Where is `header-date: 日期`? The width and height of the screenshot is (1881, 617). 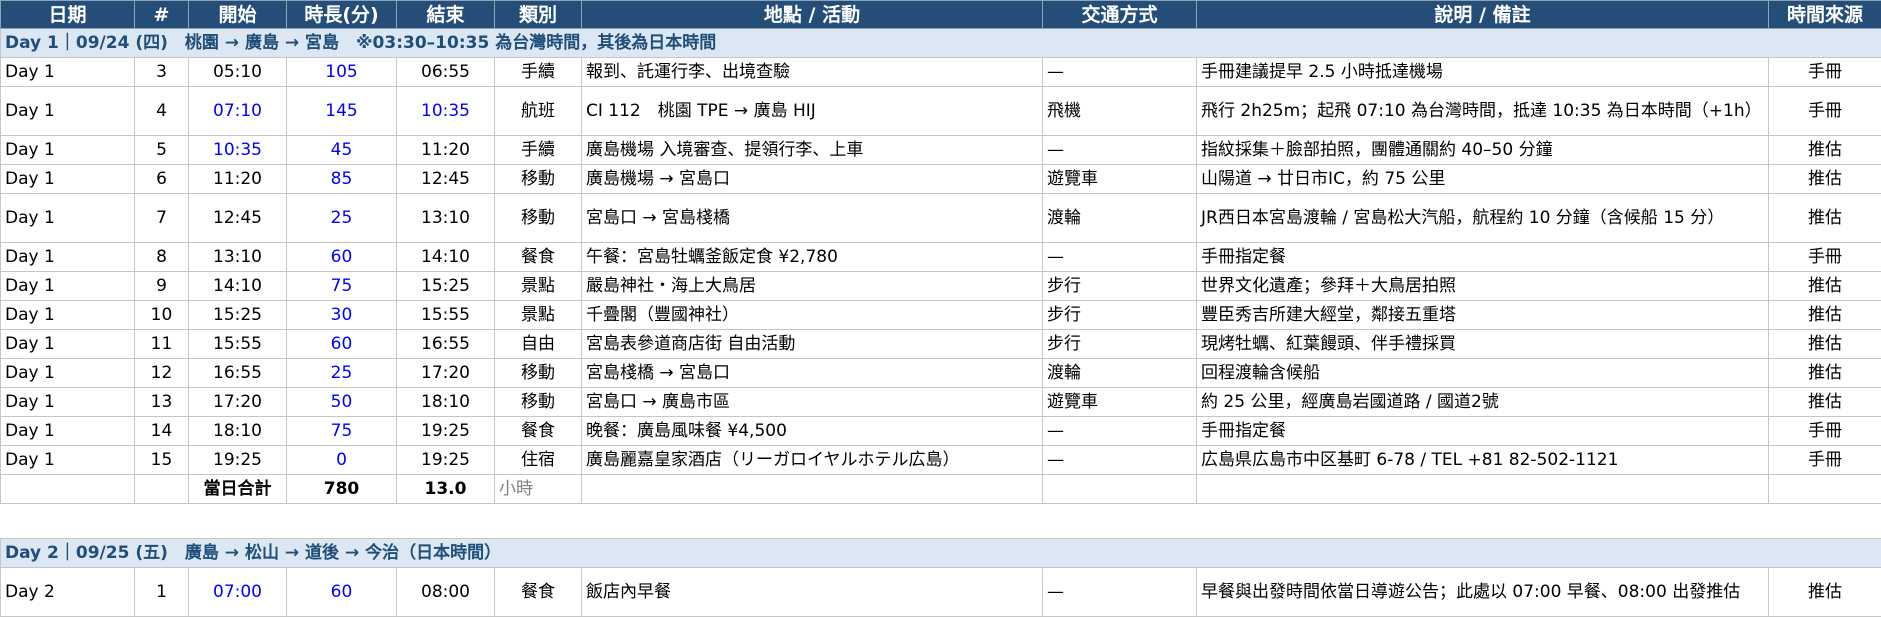 header-date: 日期 is located at coordinates (68, 15).